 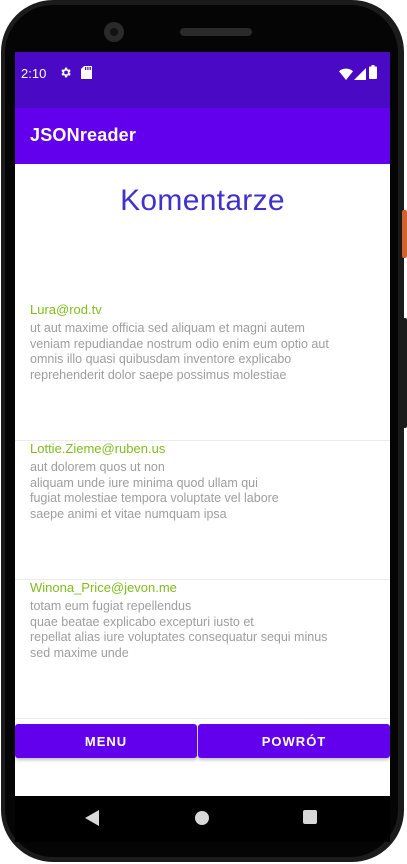 I want to click on page-title: Komentarze, so click(x=202, y=200).